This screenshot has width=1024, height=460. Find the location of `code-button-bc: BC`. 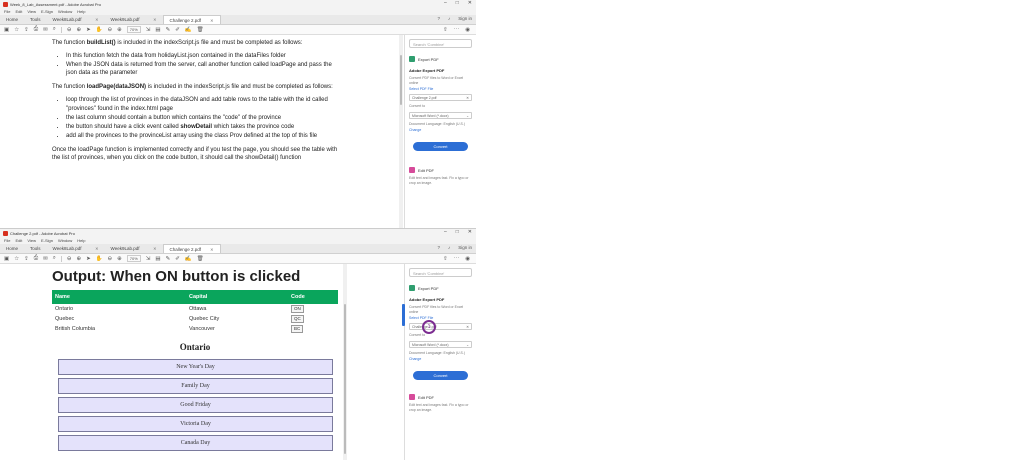

code-button-bc: BC is located at coordinates (297, 328).